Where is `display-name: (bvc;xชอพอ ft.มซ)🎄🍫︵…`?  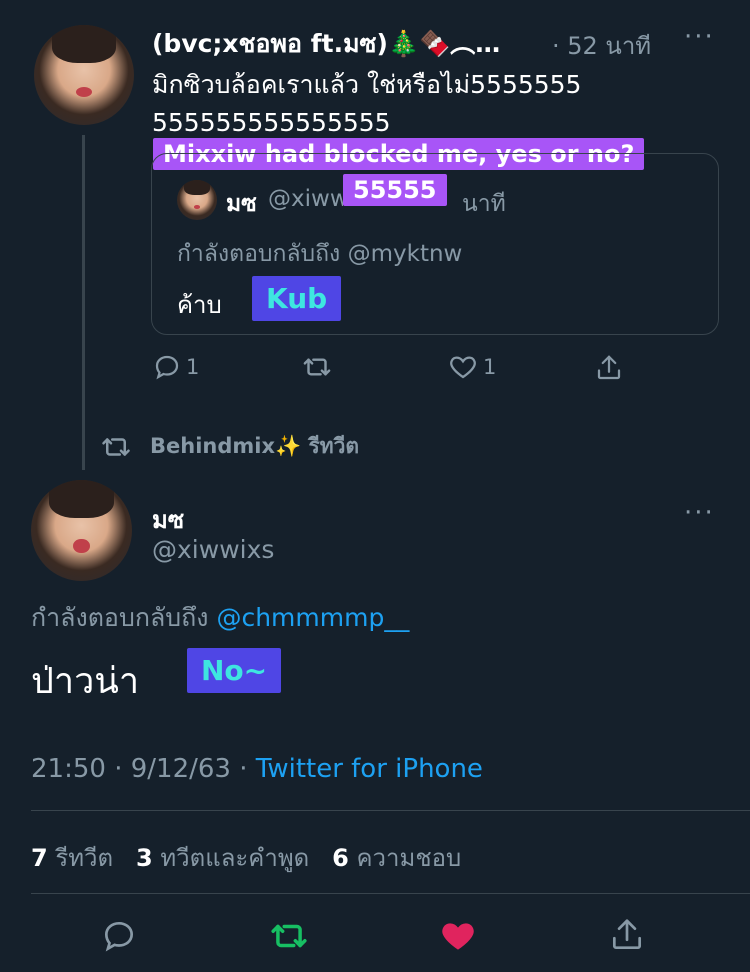
display-name: (bvc;xชอพอ ft.มซ)🎄🍫︵… is located at coordinates (357, 44).